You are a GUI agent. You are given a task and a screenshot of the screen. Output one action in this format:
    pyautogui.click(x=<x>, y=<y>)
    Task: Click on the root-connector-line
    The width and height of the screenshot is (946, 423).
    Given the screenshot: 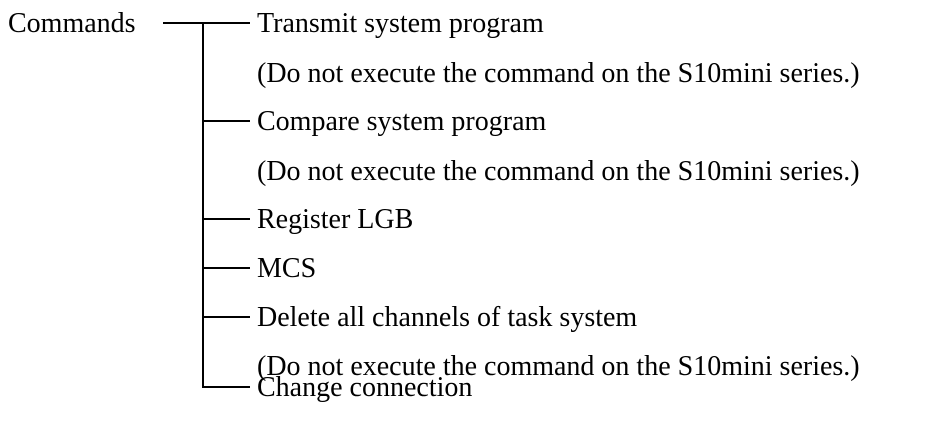 What is the action you would take?
    pyautogui.click(x=183, y=23)
    